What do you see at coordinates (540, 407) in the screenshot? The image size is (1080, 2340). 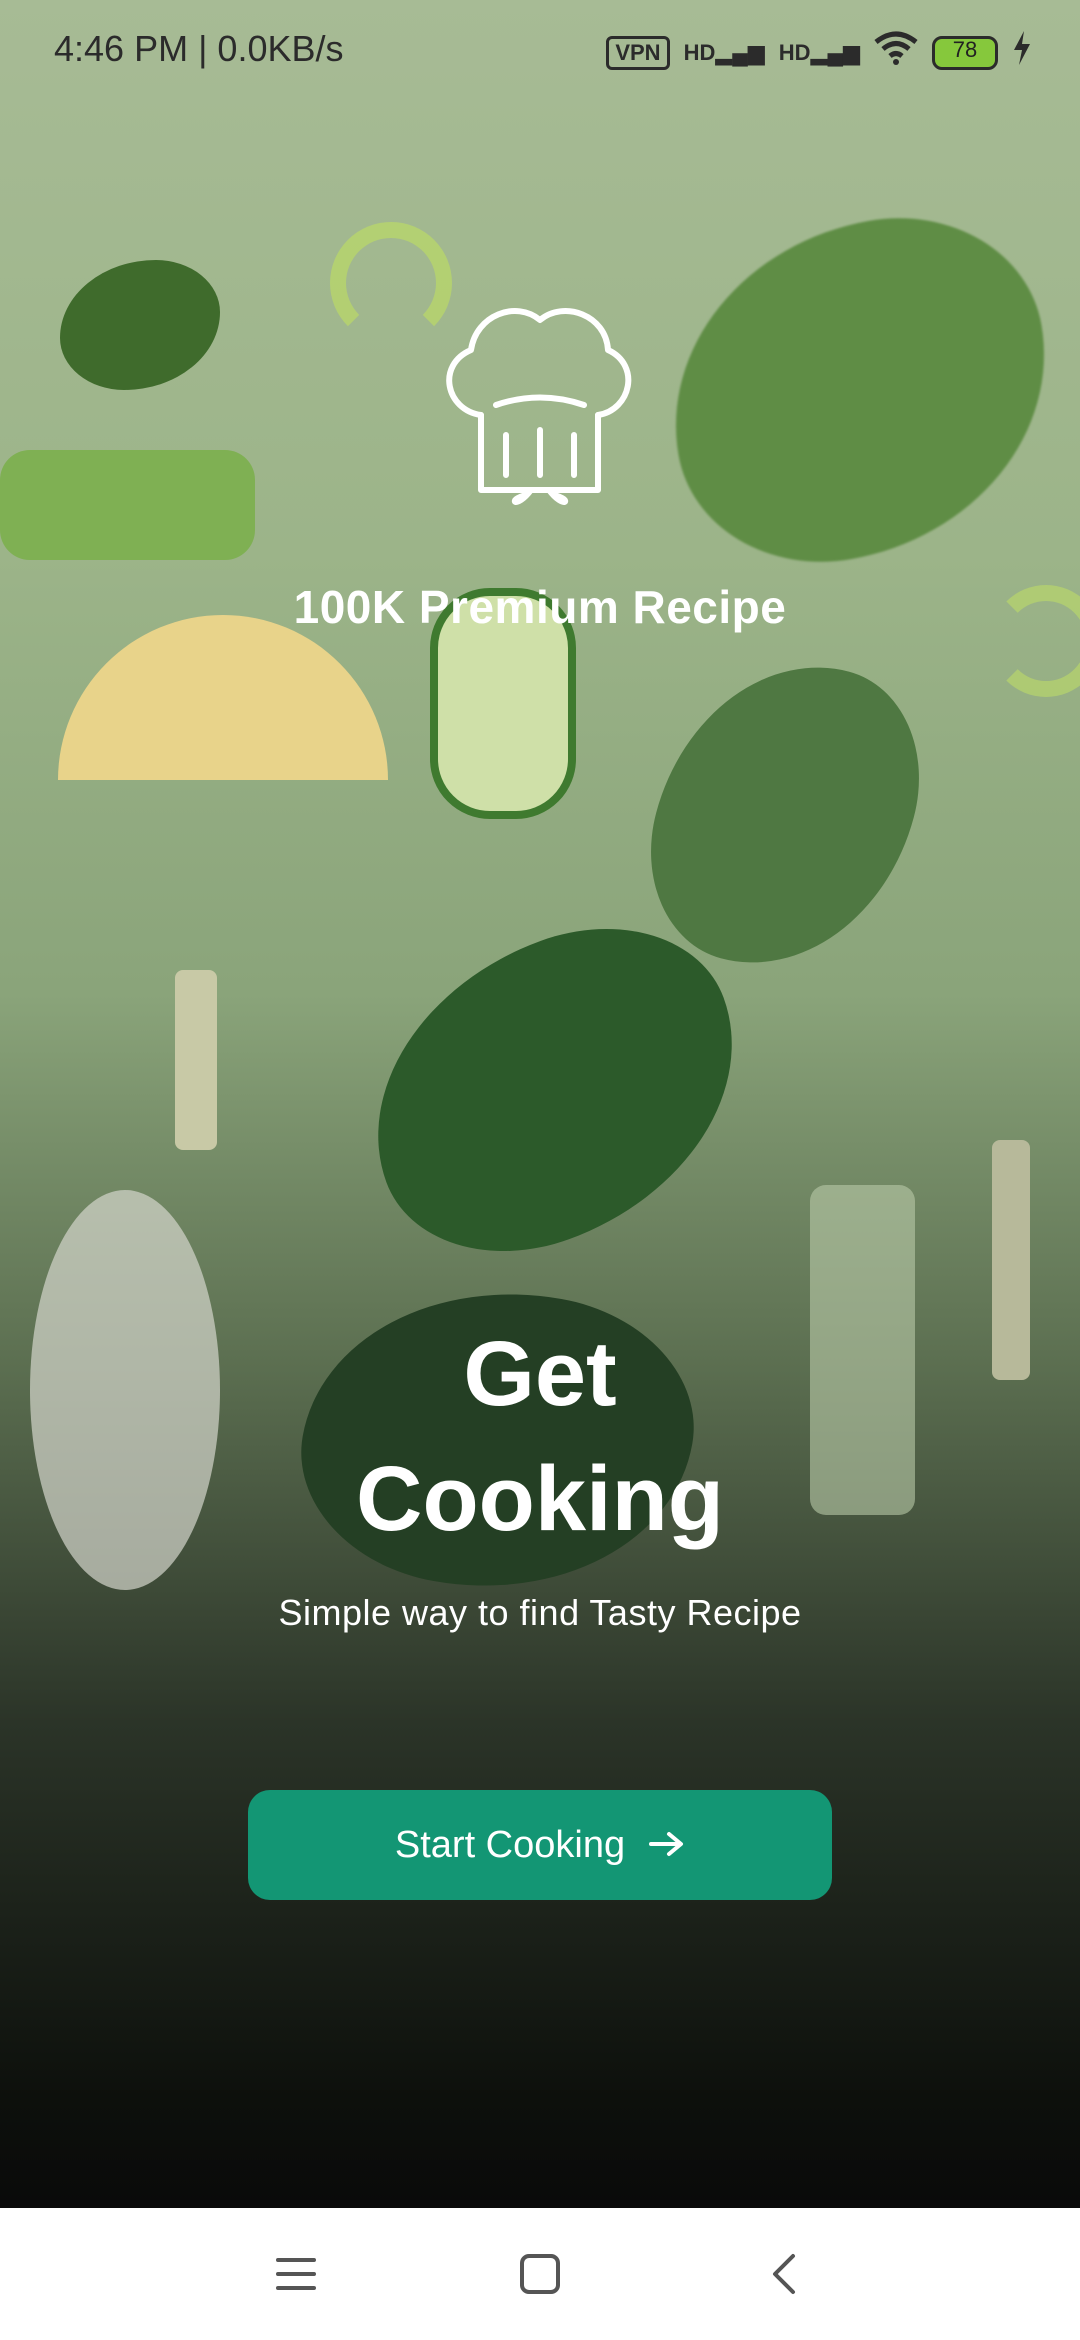 I see `chef-hat-icon` at bounding box center [540, 407].